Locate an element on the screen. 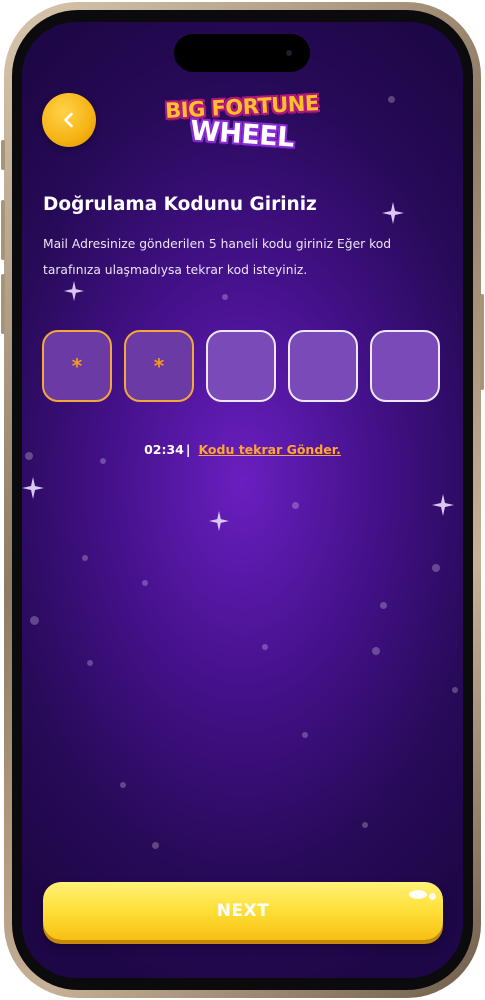  next-button-label: NEXT is located at coordinates (243, 911).